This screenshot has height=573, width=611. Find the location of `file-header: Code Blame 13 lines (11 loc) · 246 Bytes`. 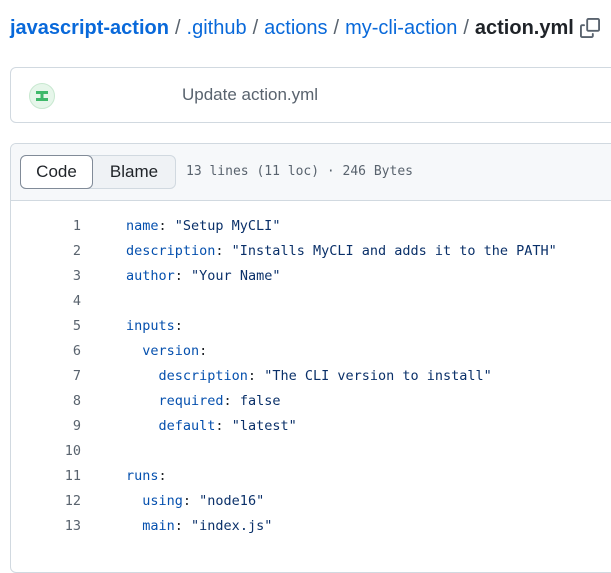

file-header: Code Blame 13 lines (11 loc) · 246 Bytes is located at coordinates (311, 172).